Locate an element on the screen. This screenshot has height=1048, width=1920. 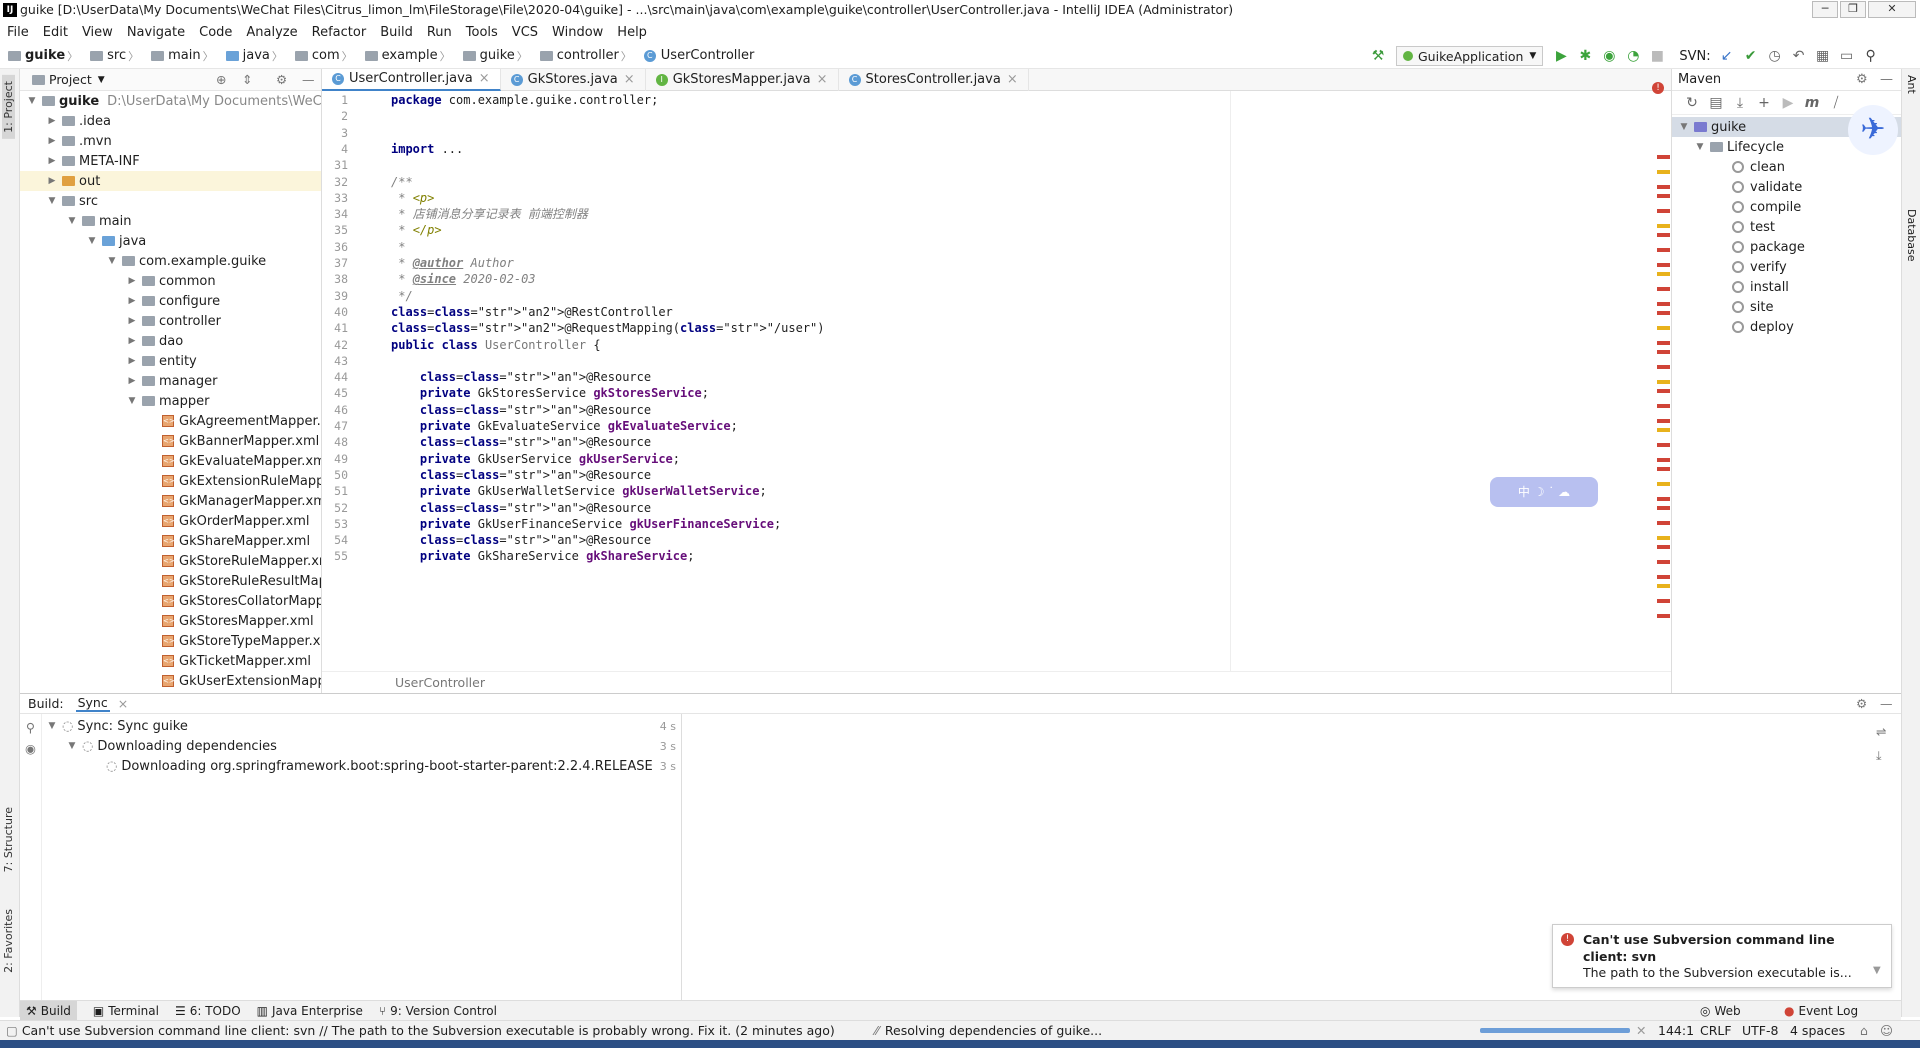
maven-goal-validate: validate is located at coordinates (1767, 187).